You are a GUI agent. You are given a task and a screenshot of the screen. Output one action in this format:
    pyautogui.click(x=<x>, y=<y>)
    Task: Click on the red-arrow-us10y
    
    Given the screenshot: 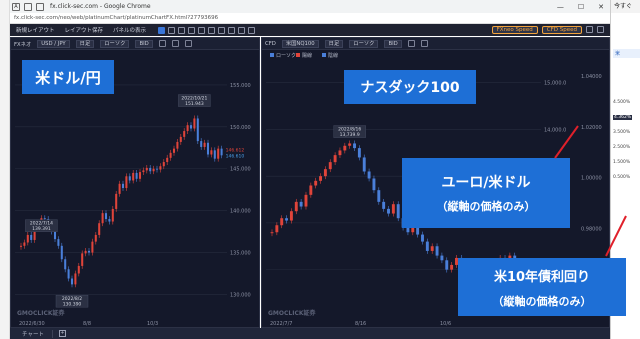 What is the action you would take?
    pyautogui.click(x=616, y=236)
    